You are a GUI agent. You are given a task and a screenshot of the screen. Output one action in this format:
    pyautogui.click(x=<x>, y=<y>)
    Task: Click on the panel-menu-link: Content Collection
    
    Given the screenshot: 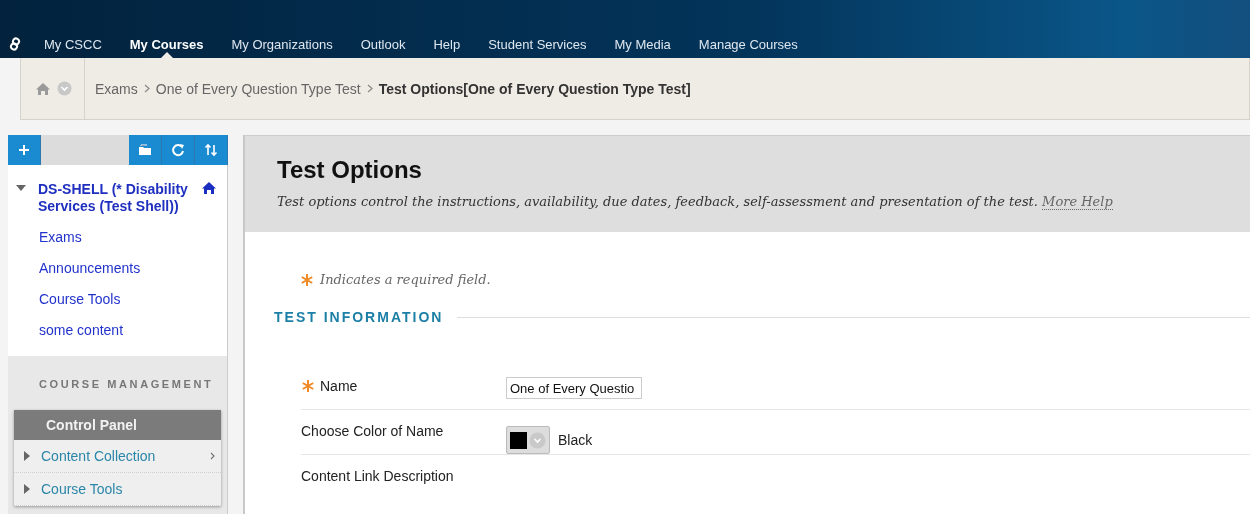 What is the action you would take?
    pyautogui.click(x=120, y=456)
    